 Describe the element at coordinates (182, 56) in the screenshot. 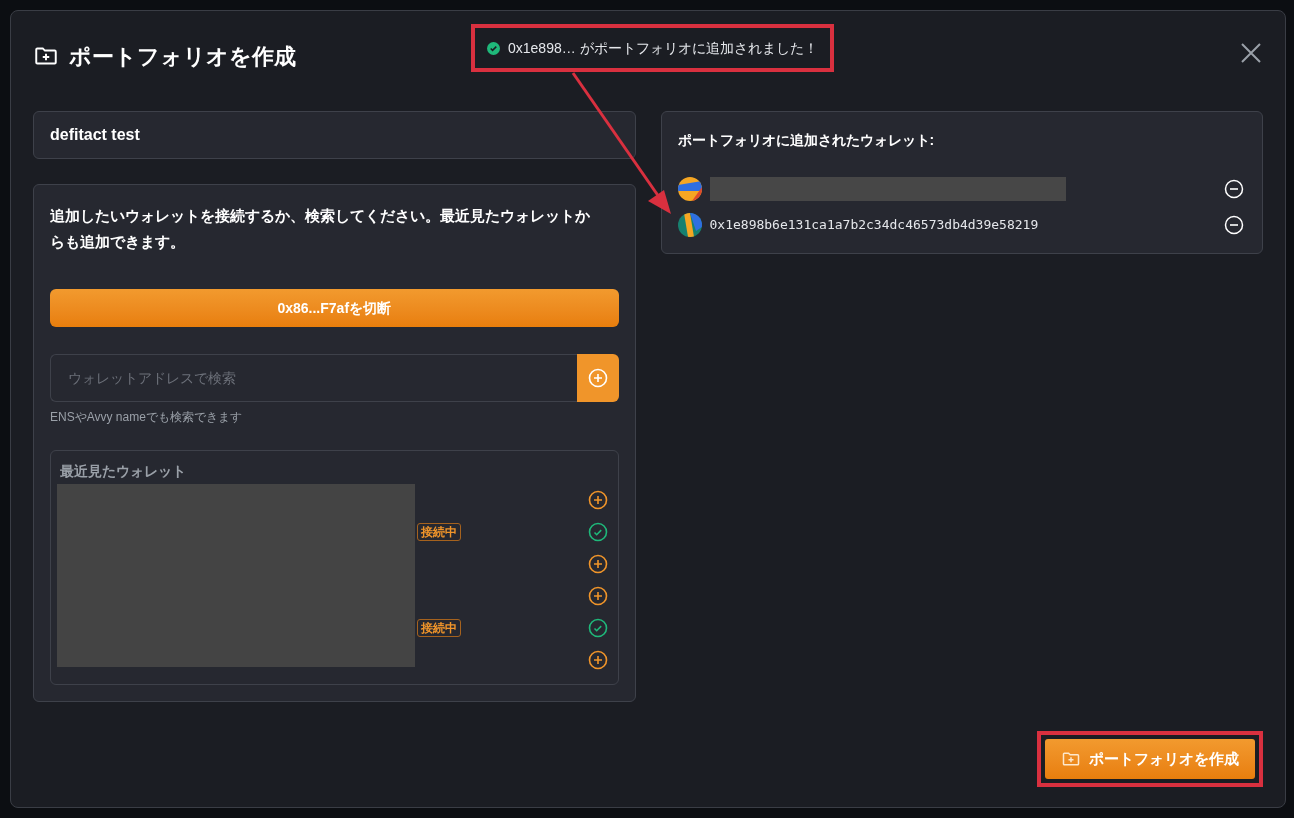

I see `dialog-title: ポートフォリオを作成` at that location.